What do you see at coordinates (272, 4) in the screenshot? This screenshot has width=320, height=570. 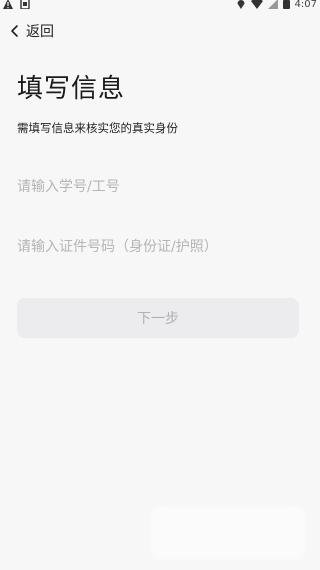 I see `signal-icon` at bounding box center [272, 4].